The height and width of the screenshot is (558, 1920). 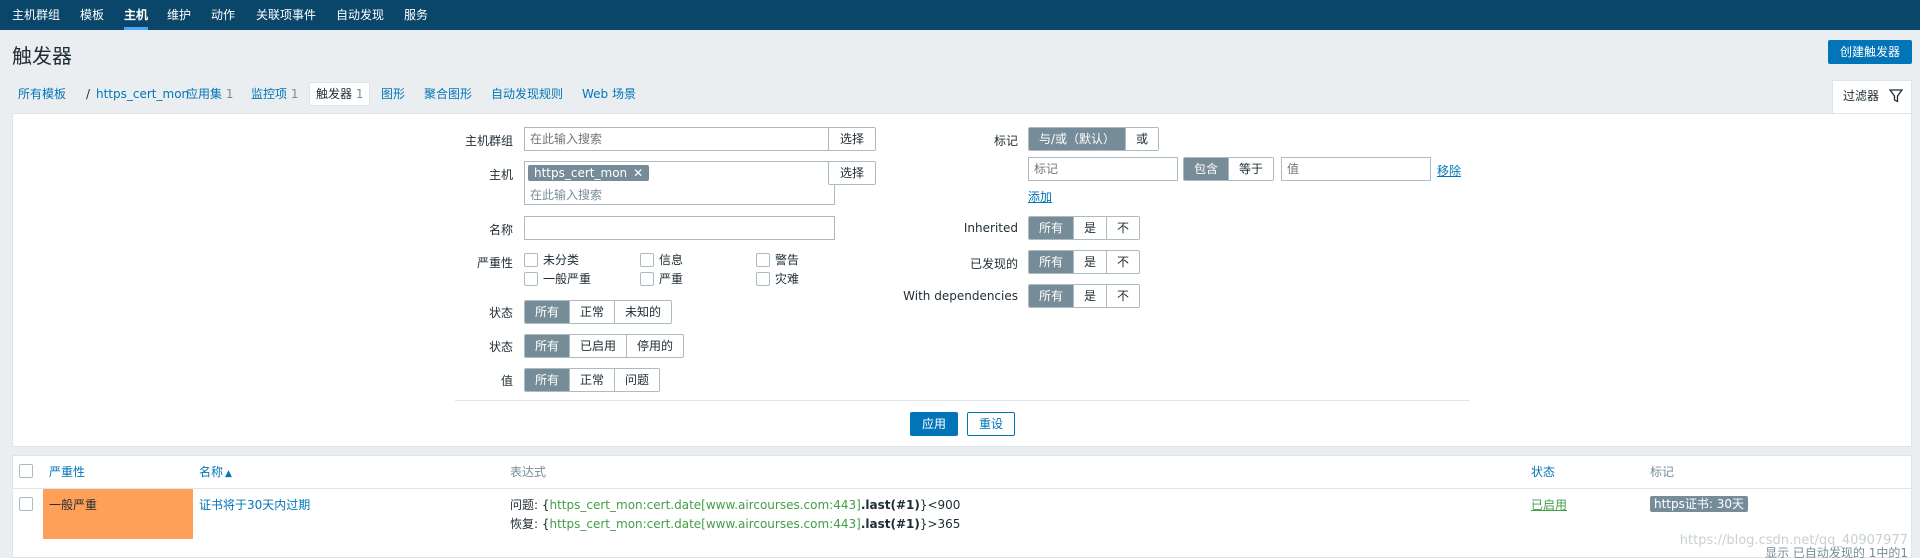 What do you see at coordinates (528, 472) in the screenshot?
I see `column-header-expression: 表达式` at bounding box center [528, 472].